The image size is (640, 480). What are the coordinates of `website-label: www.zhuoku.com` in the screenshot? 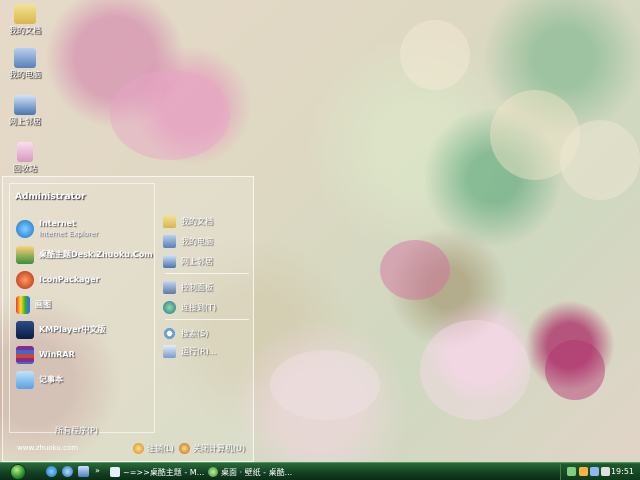 It's located at (48, 448).